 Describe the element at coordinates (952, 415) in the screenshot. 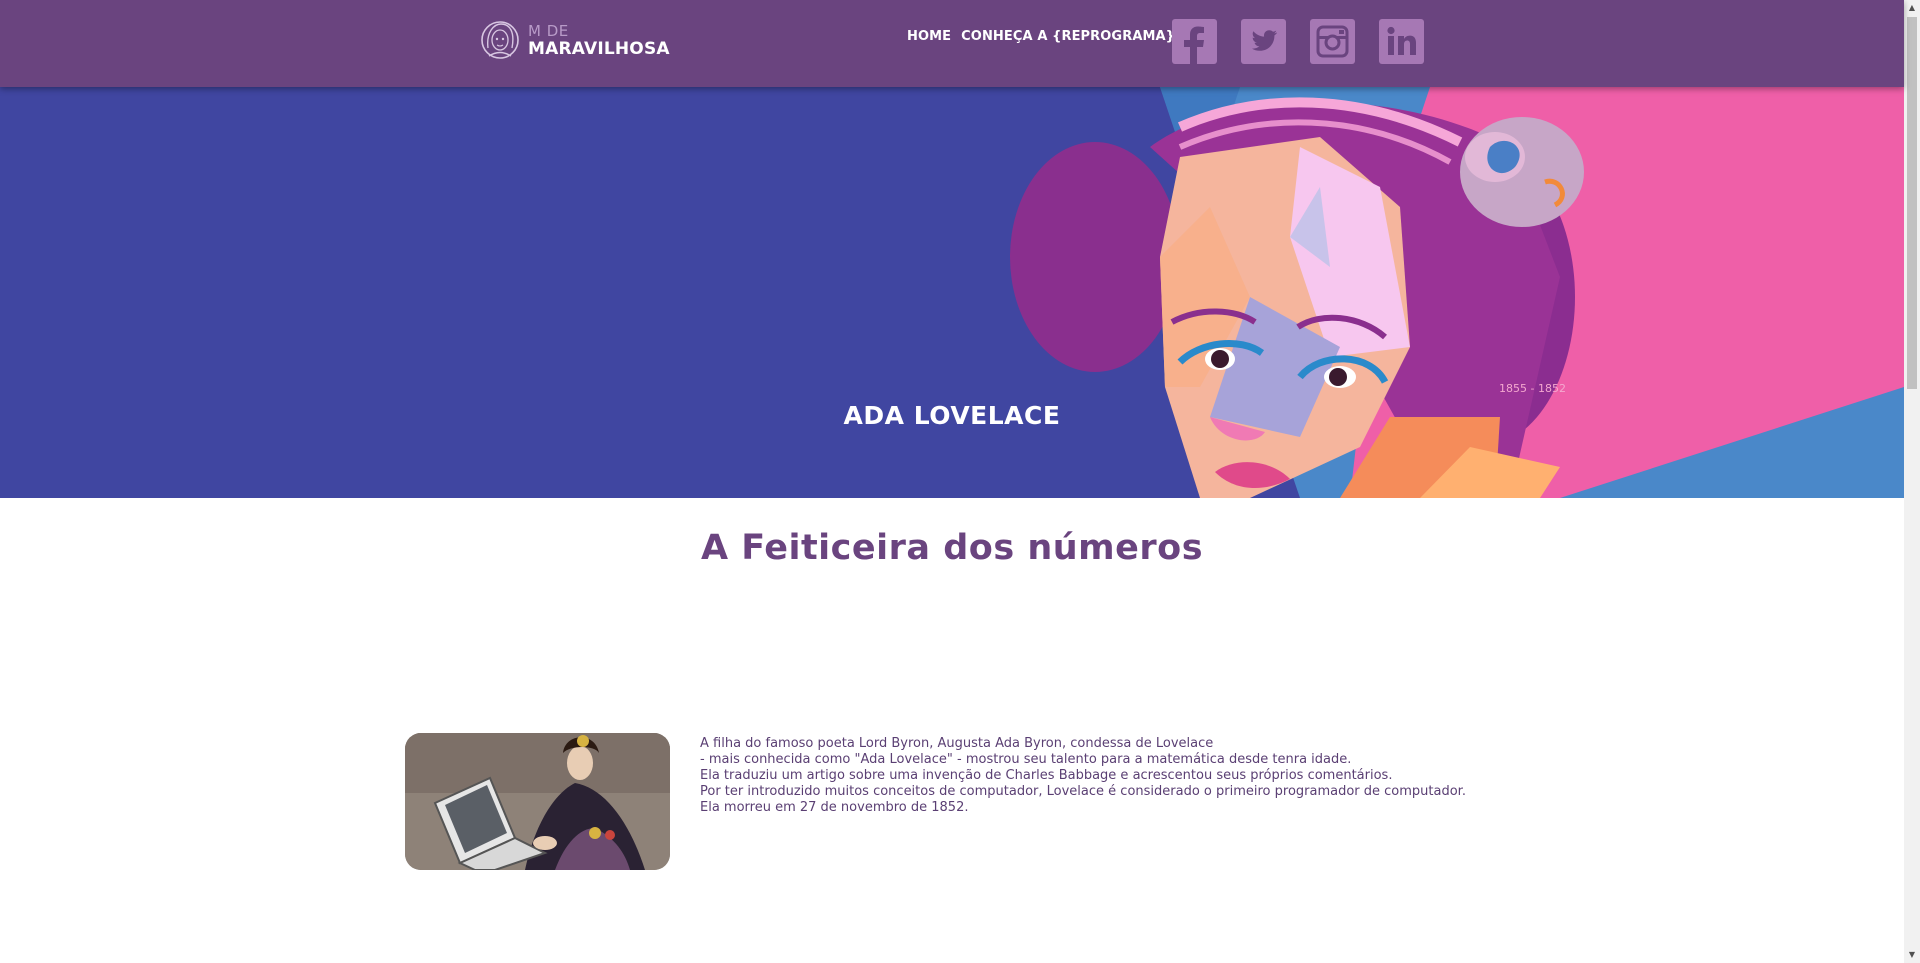

I see `hero-title: ADA LOVELACE` at that location.